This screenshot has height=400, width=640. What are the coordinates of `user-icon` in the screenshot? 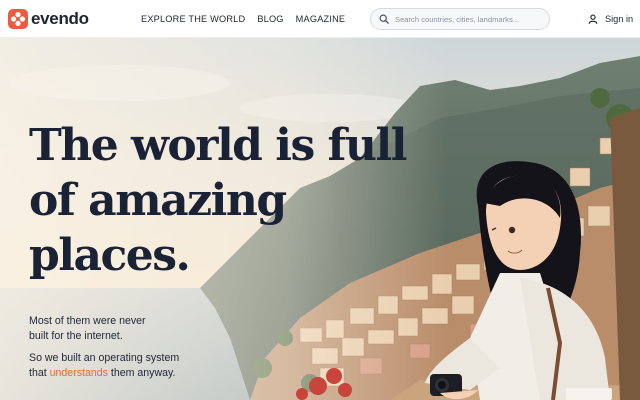 It's located at (593, 19).